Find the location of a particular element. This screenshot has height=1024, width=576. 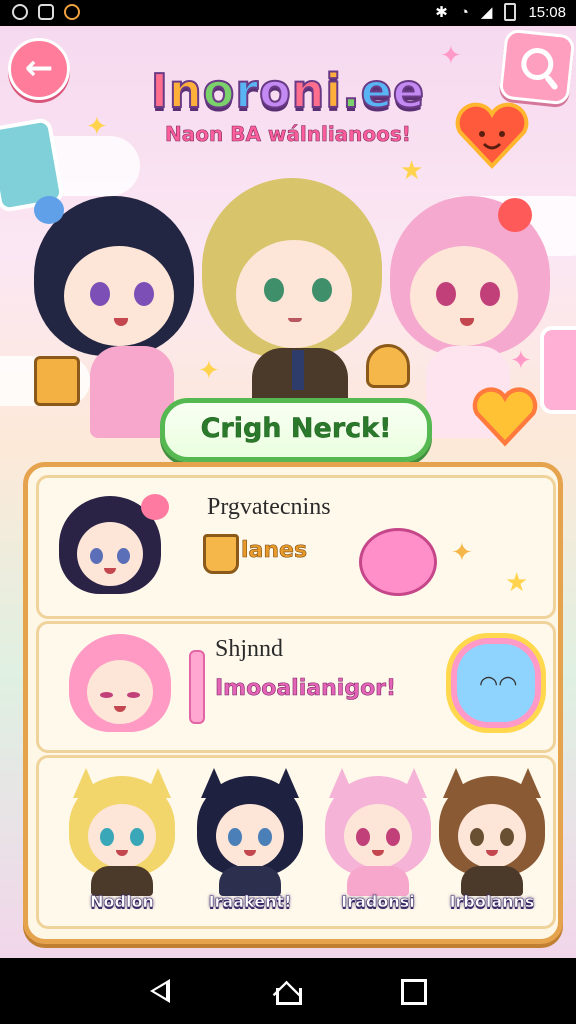

necktie-icon is located at coordinates (298, 370).